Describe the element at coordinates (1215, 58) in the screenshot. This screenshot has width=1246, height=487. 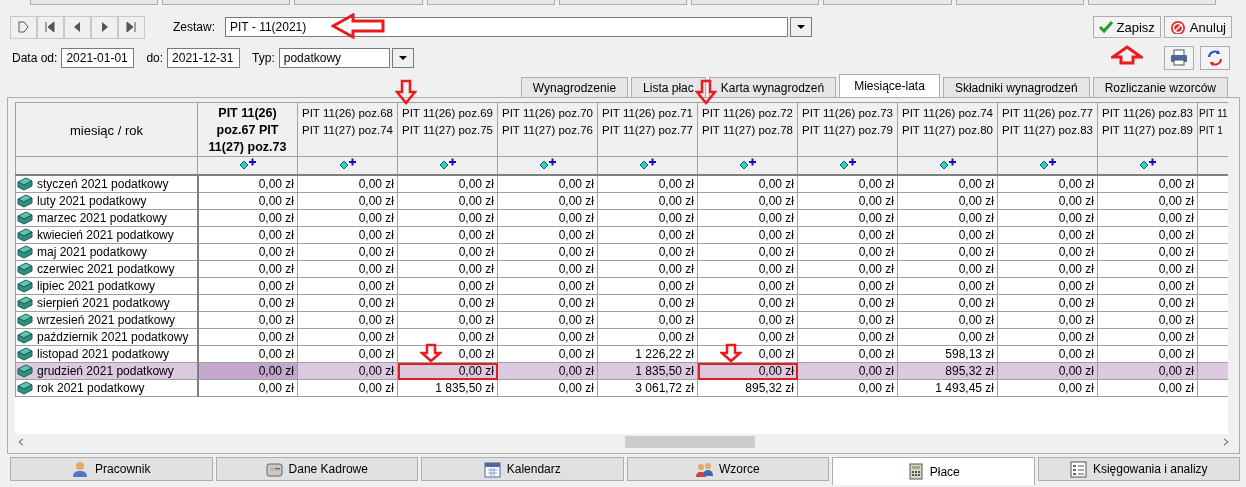
I see `refresh-button` at that location.